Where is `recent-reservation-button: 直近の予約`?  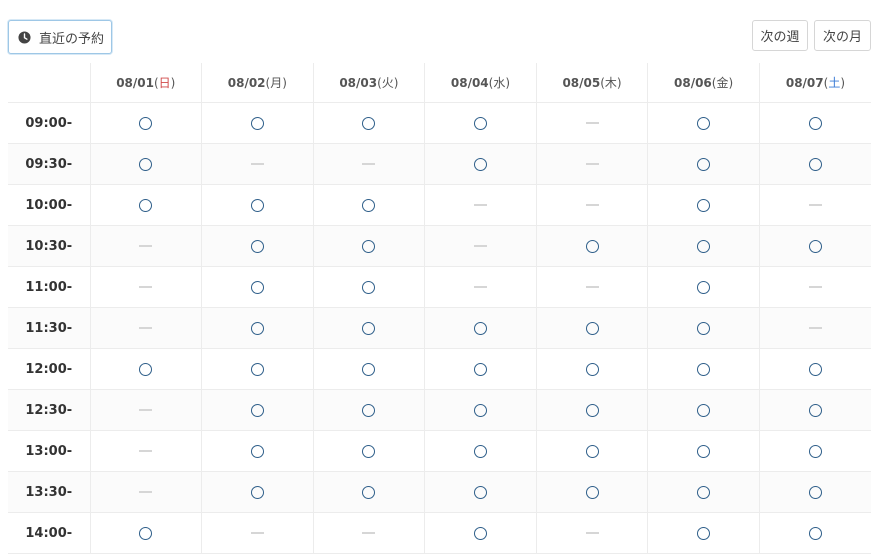
recent-reservation-button: 直近の予約 is located at coordinates (60, 37).